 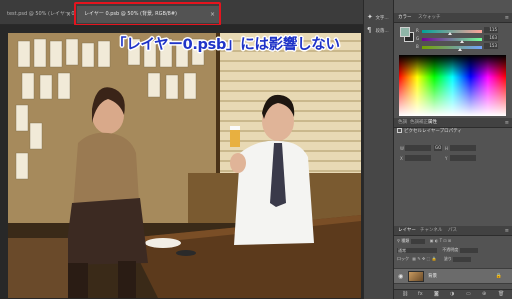 I want to click on prop-label-x: X, so click(x=401, y=158).